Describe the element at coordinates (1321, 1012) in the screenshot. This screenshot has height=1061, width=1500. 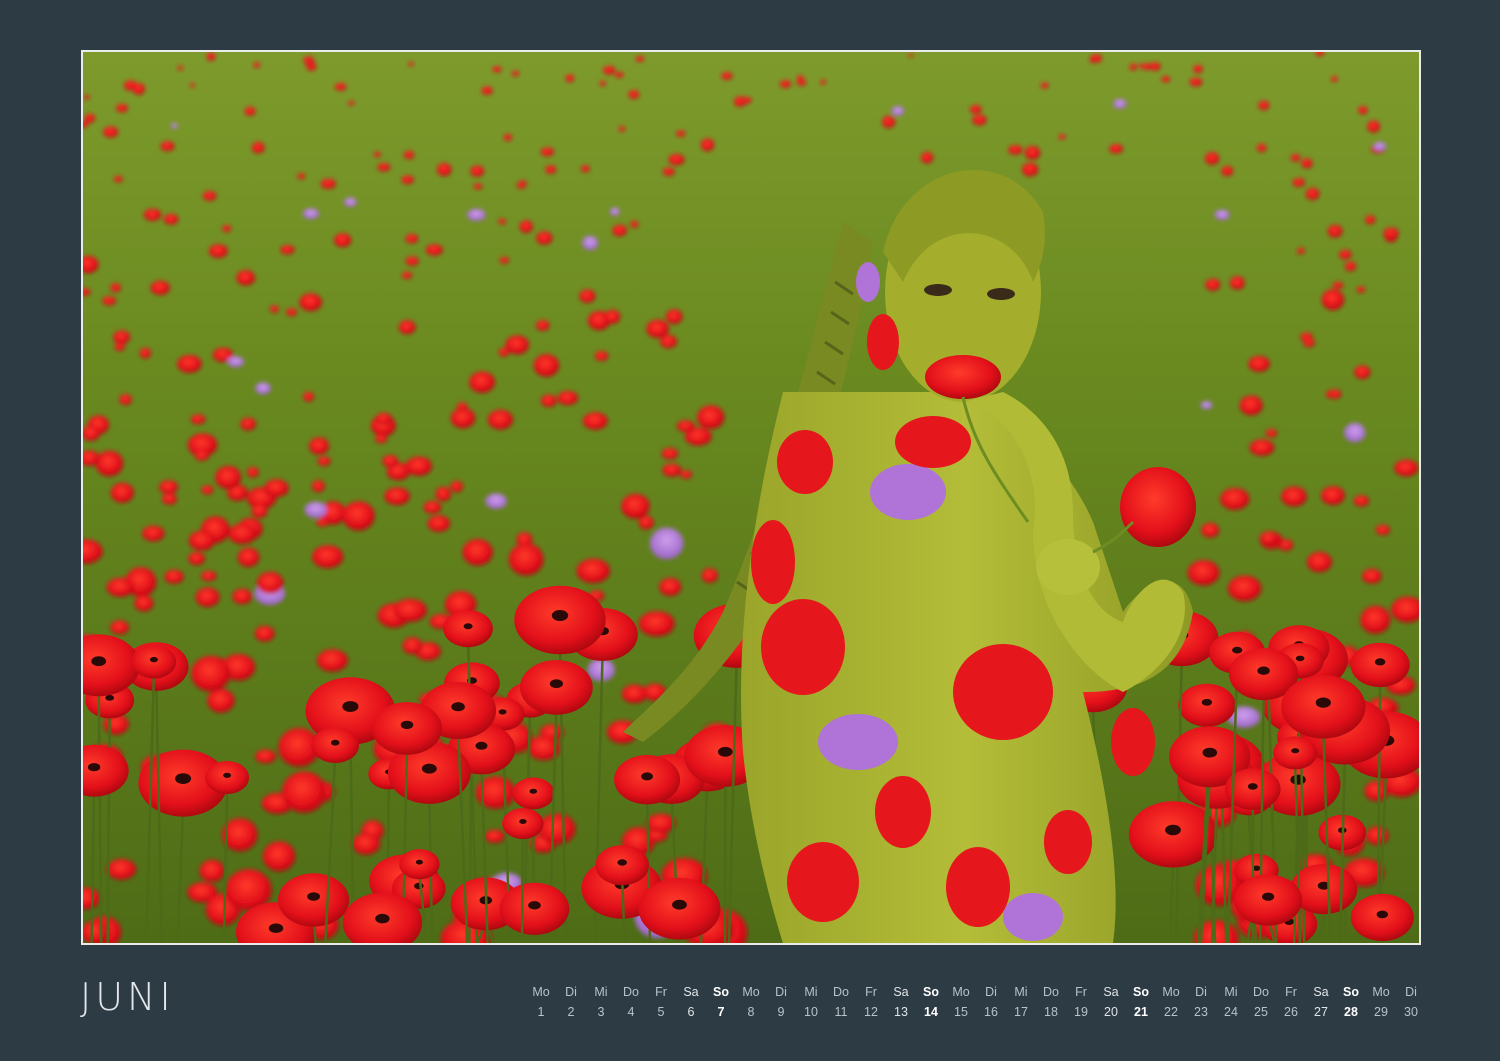
I see `day-number: 27` at that location.